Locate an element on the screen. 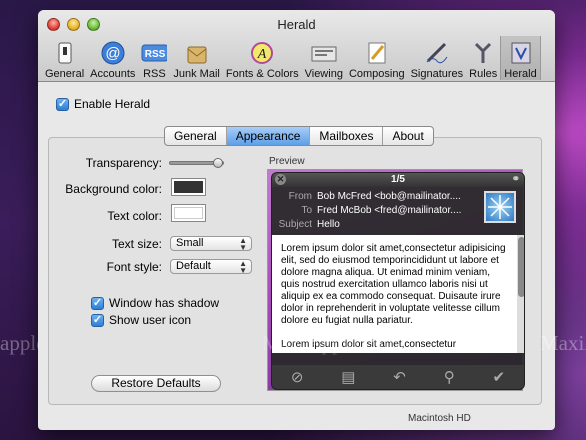 The image size is (586, 440). user-icon-checkbox: ✓ Show user icon is located at coordinates (141, 320).